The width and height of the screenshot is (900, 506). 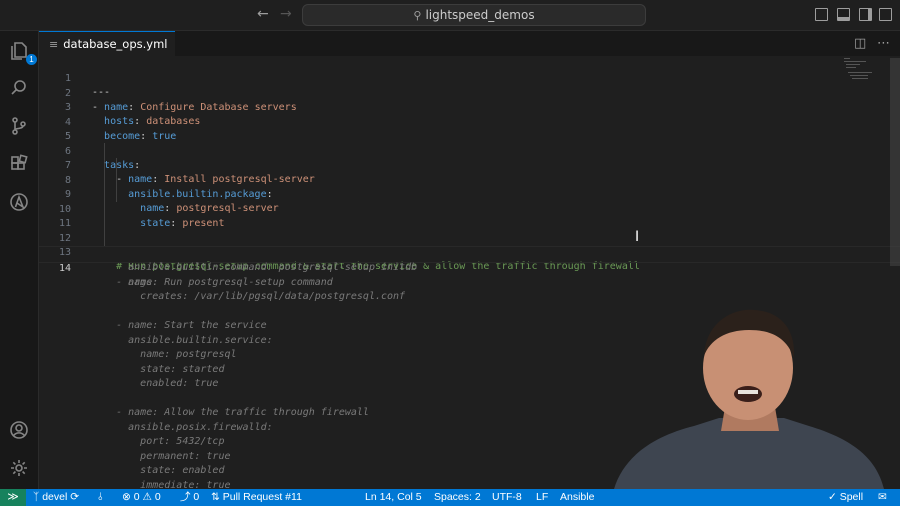 What do you see at coordinates (821, 14) in the screenshot?
I see `toggle-primary-sidebar-icon` at bounding box center [821, 14].